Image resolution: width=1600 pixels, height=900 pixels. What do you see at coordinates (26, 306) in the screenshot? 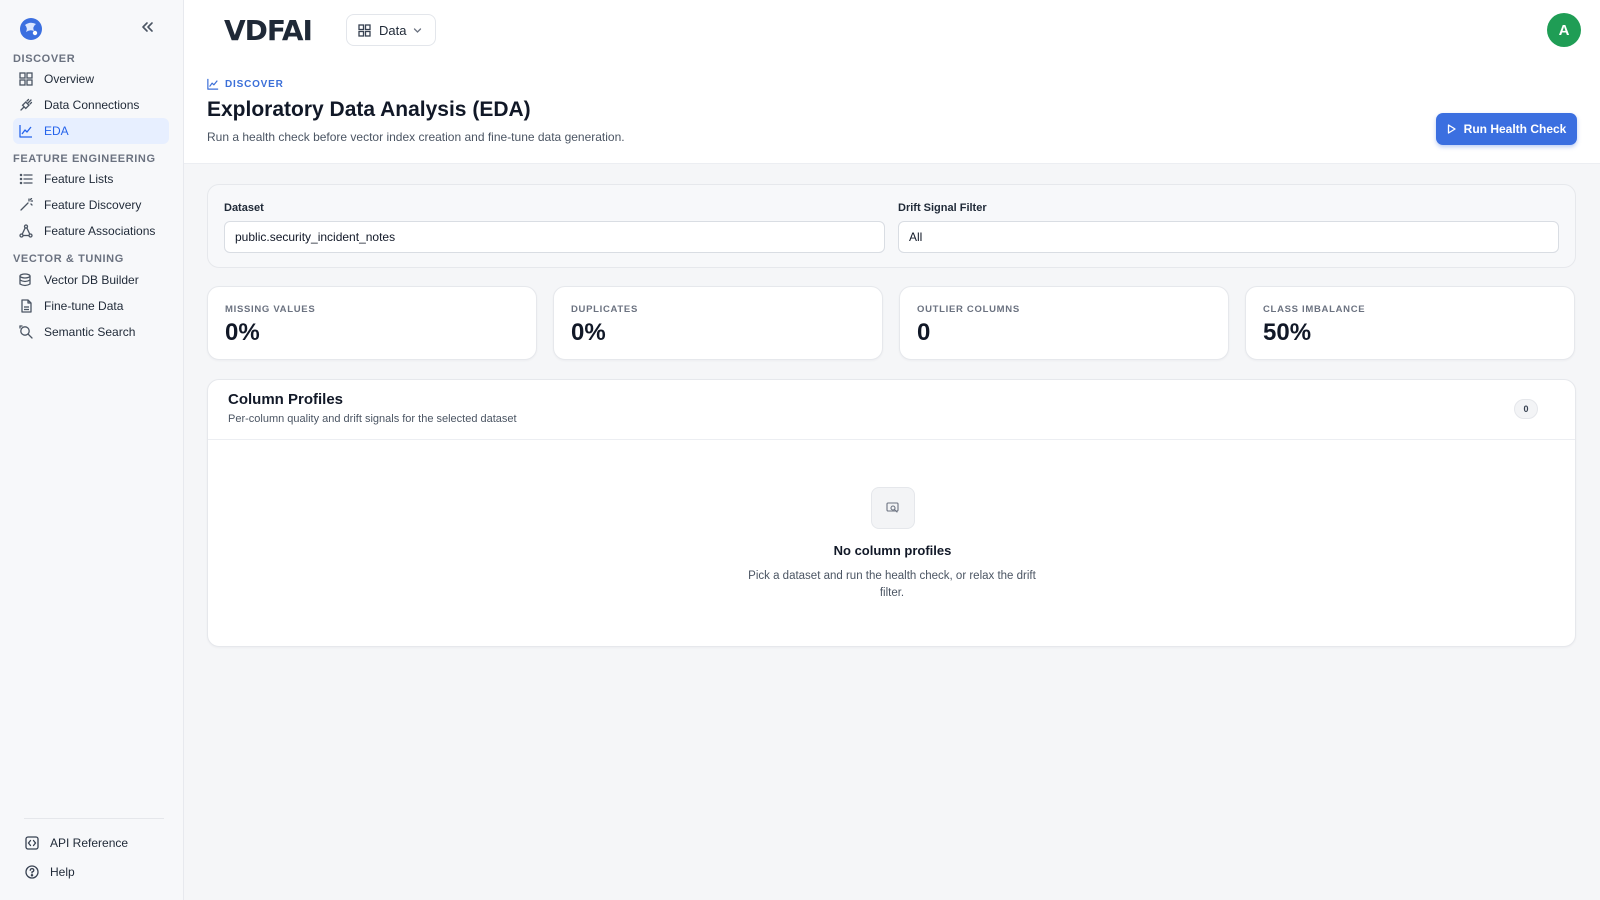
I see `file-icon` at bounding box center [26, 306].